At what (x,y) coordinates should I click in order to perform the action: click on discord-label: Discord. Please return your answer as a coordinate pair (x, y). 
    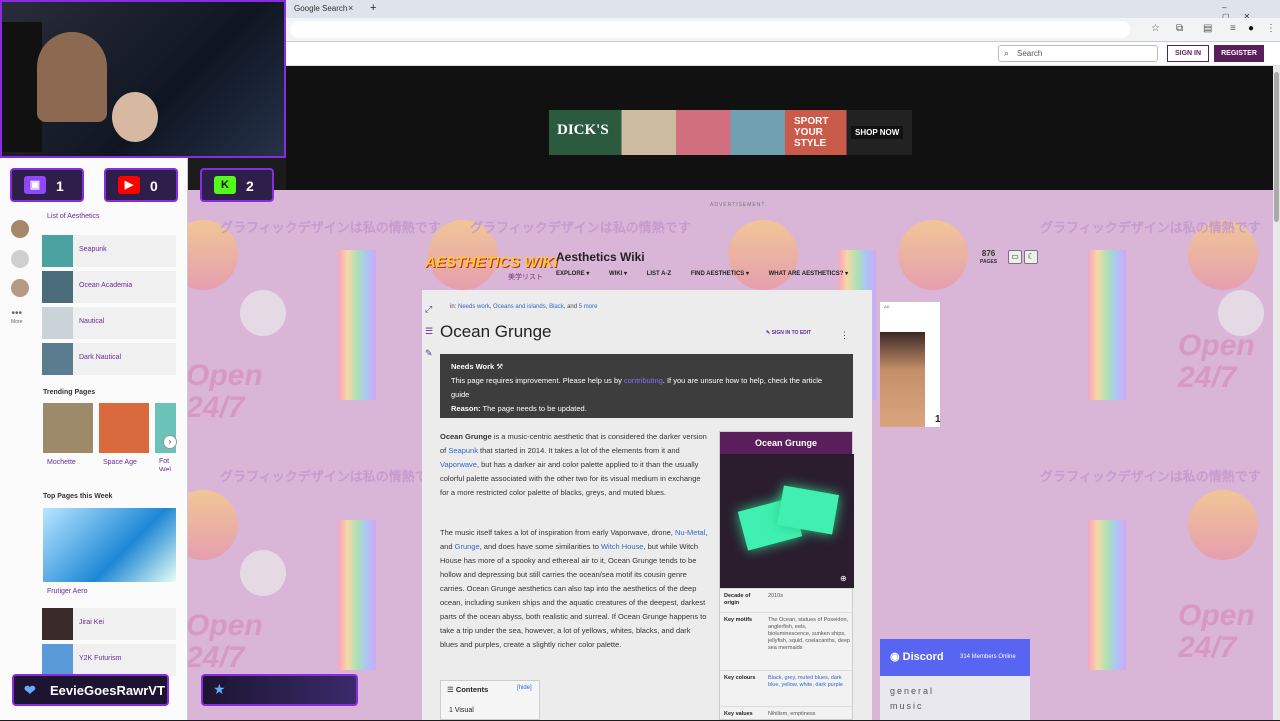
    Looking at the image, I should click on (923, 657).